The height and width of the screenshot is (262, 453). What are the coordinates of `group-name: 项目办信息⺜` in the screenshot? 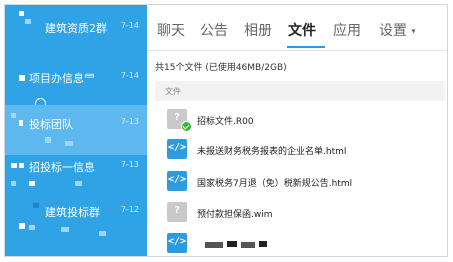 It's located at (62, 78).